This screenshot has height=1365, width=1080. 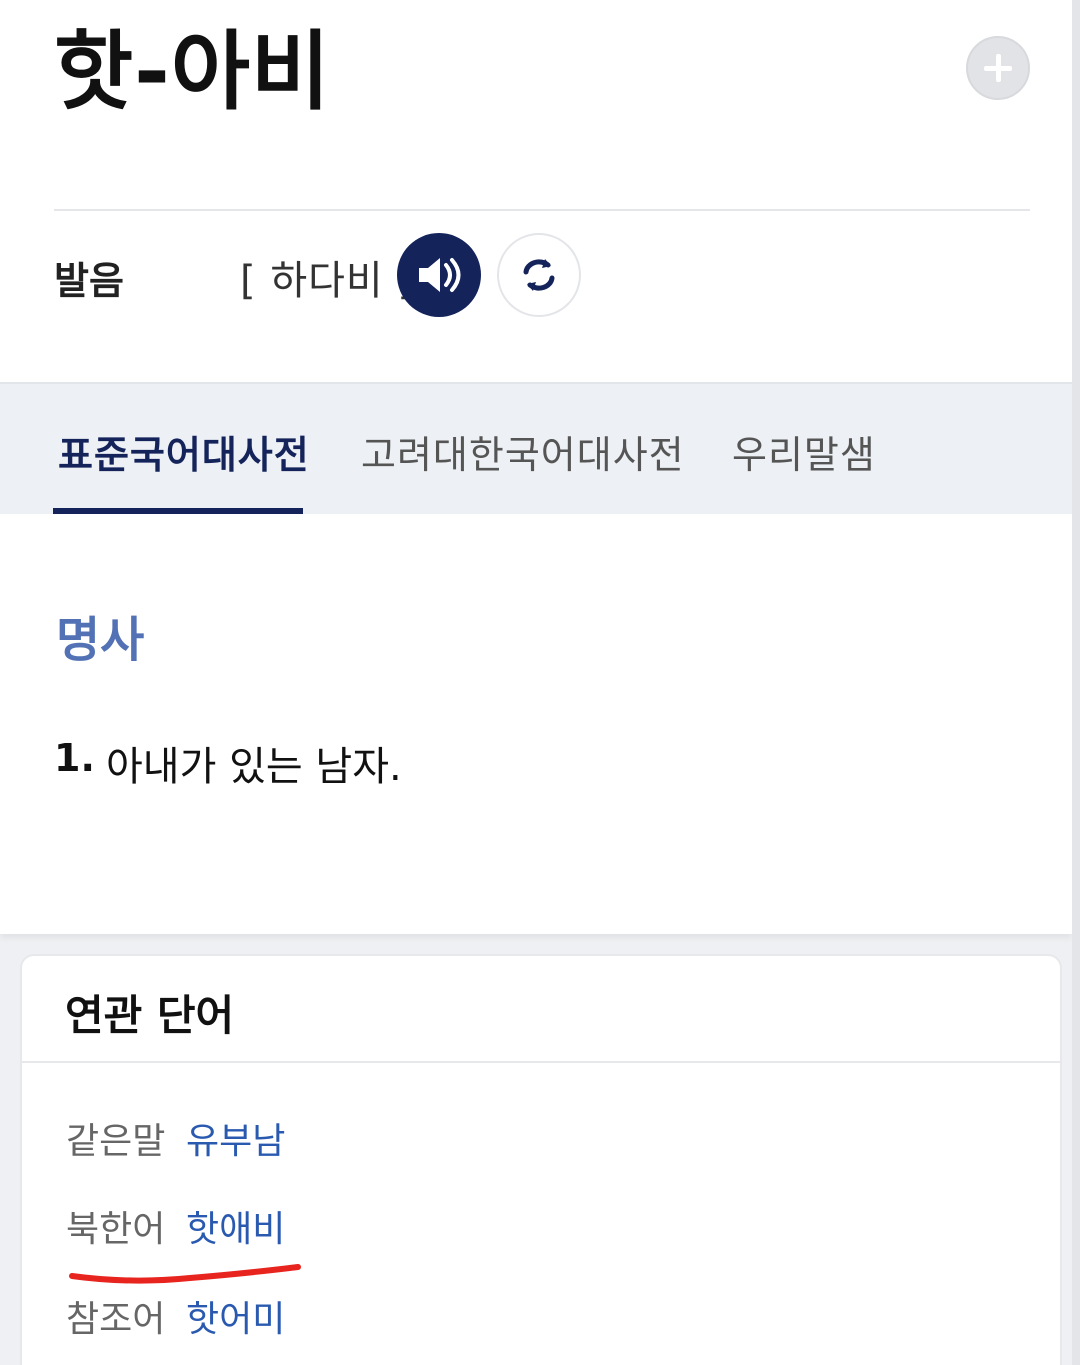 What do you see at coordinates (116, 1229) in the screenshot?
I see `north-korean-label: 북한어` at bounding box center [116, 1229].